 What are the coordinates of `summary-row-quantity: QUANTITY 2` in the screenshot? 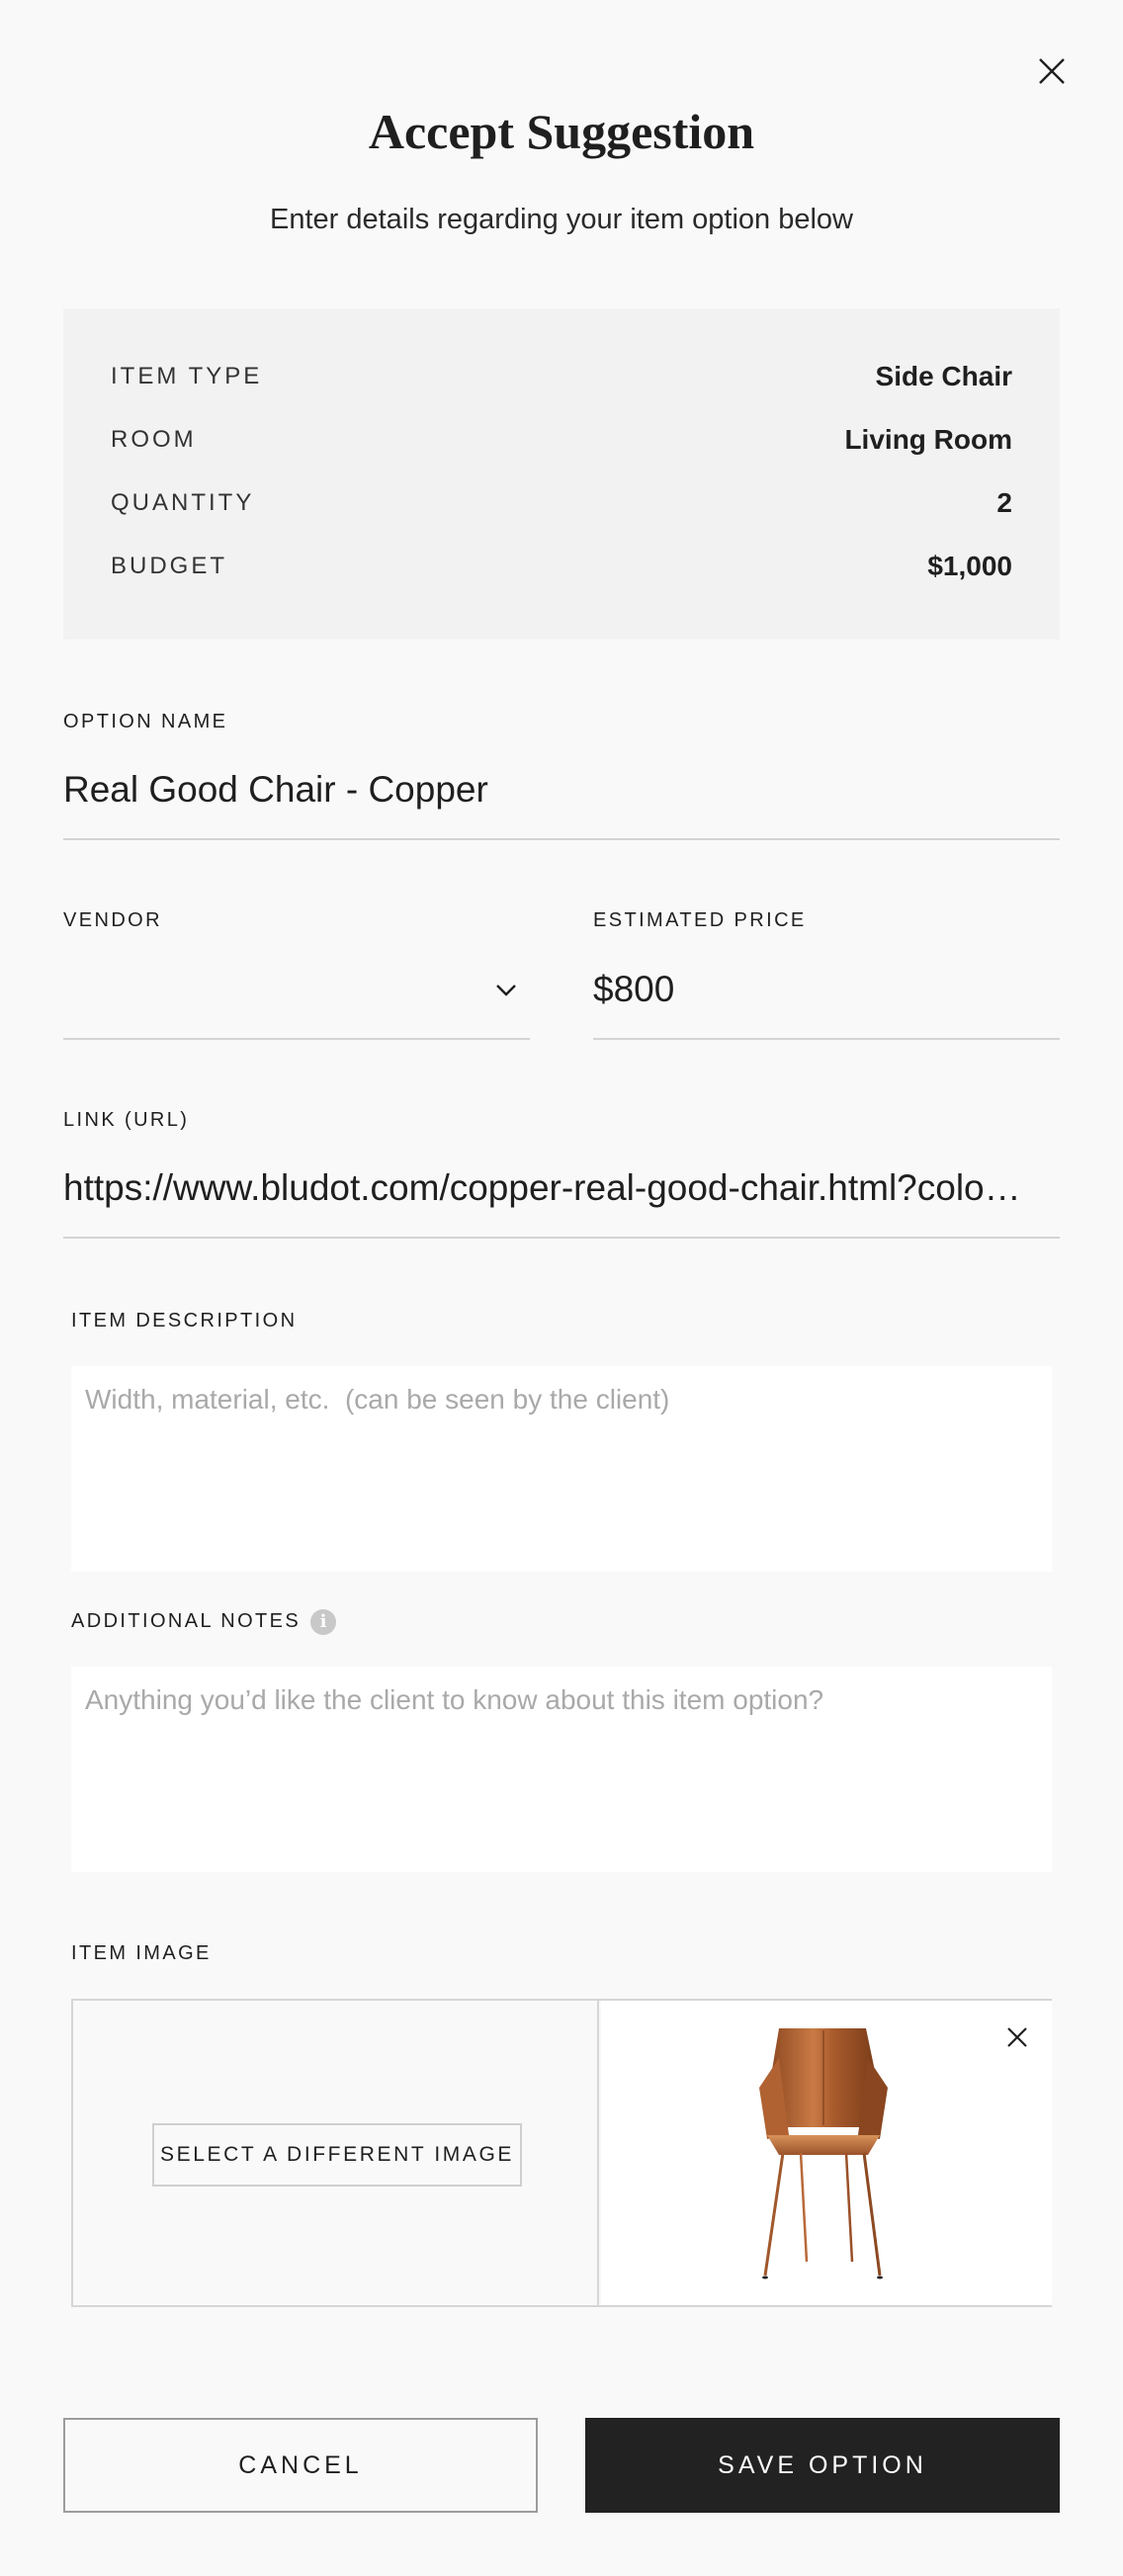 It's located at (561, 503).